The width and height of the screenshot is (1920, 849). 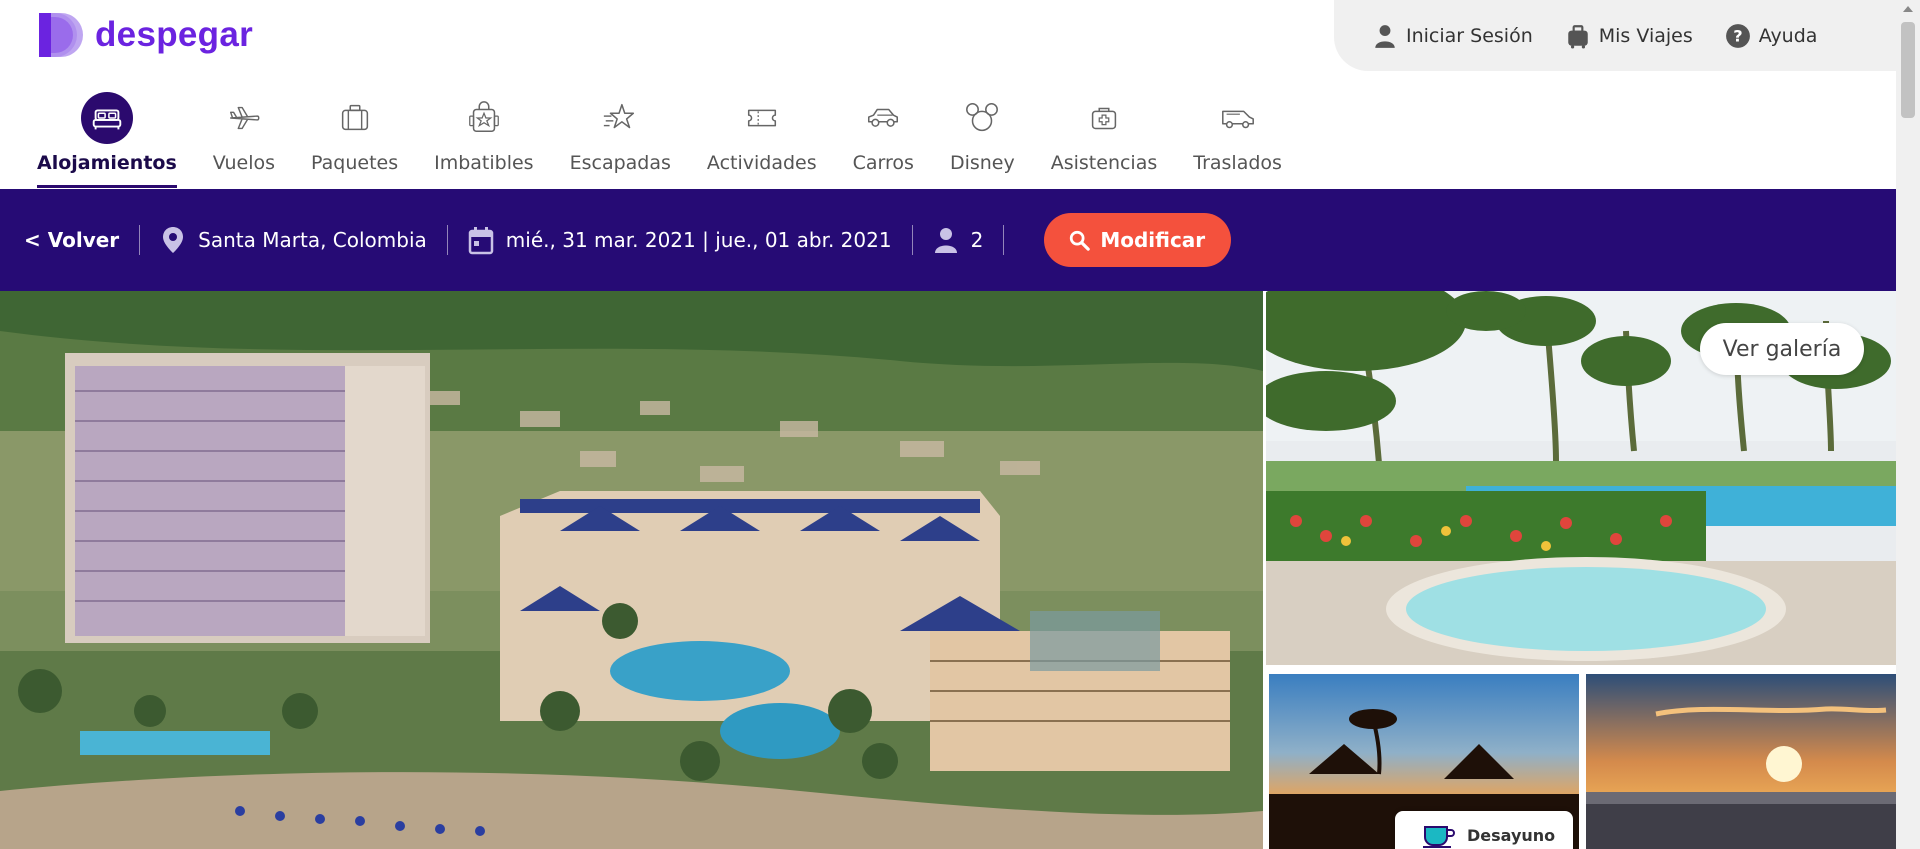 I want to click on login-label: Iniciar Sesión, so click(x=1469, y=35).